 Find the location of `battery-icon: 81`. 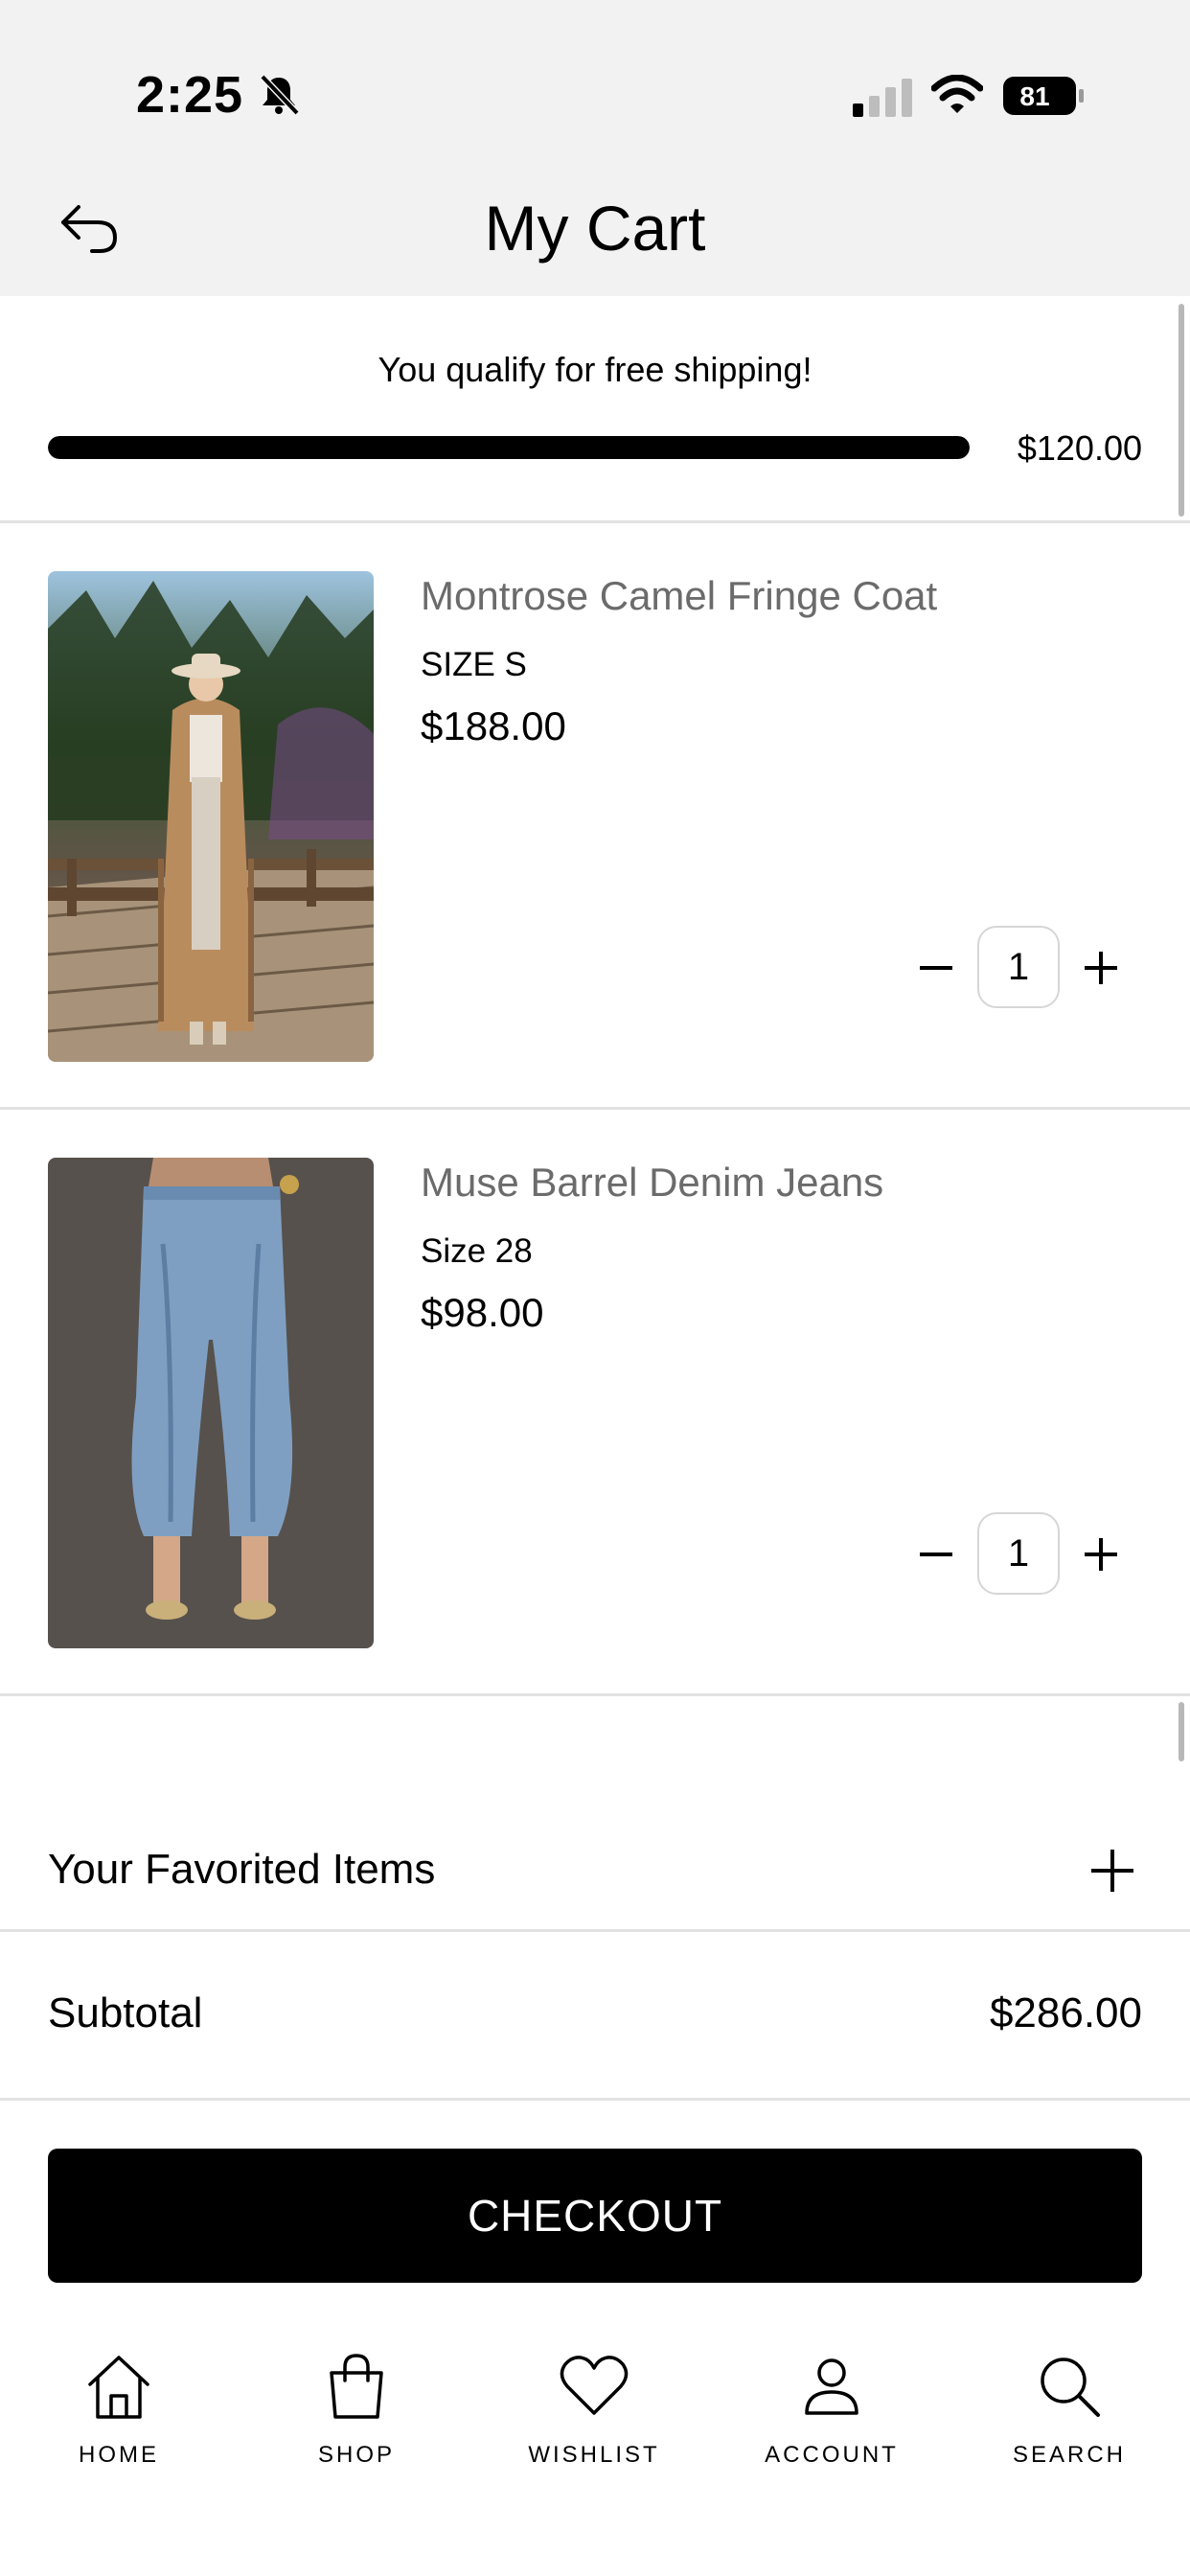

battery-icon: 81 is located at coordinates (1043, 96).